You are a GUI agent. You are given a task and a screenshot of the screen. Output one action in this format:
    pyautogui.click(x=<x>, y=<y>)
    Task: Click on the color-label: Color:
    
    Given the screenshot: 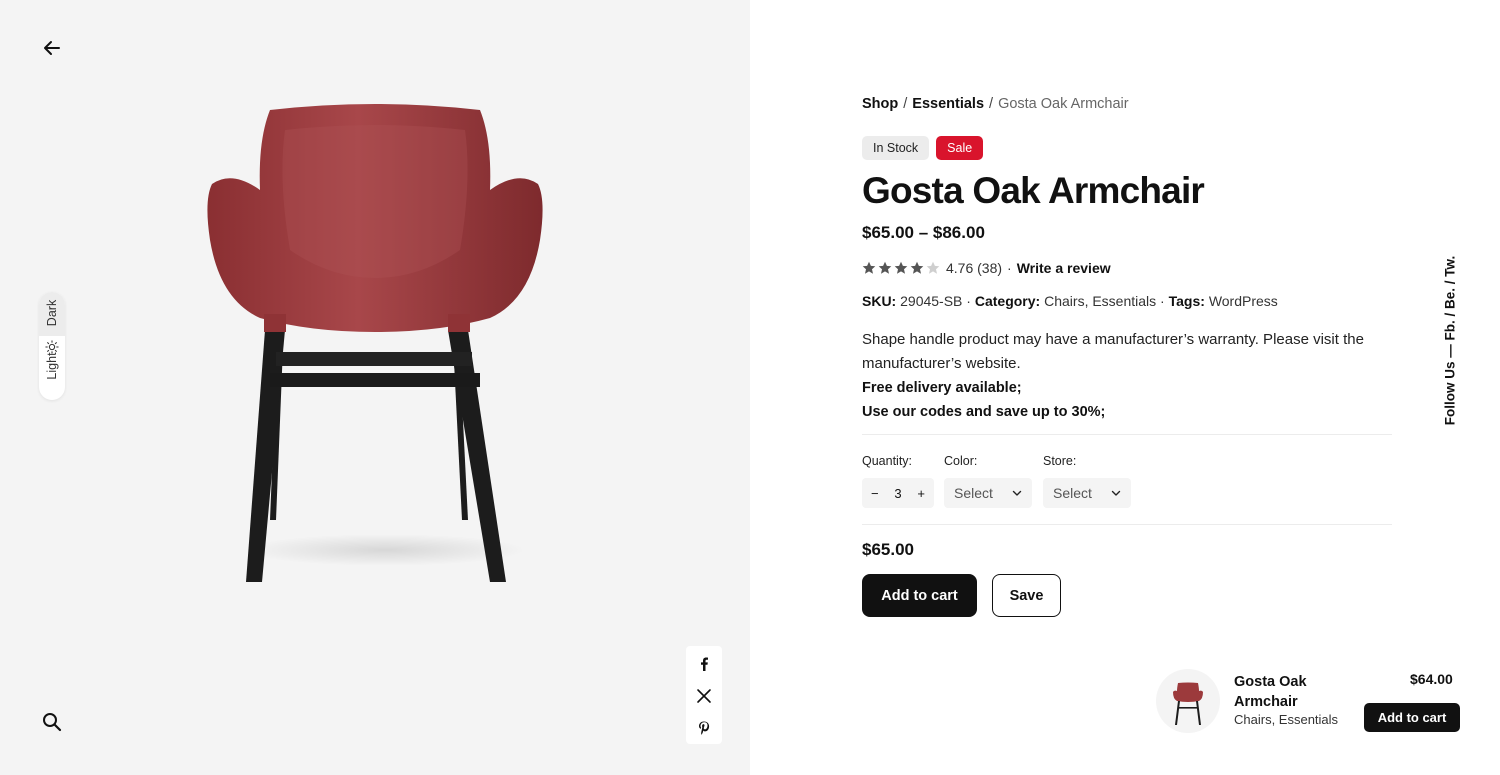 What is the action you would take?
    pyautogui.click(x=961, y=461)
    